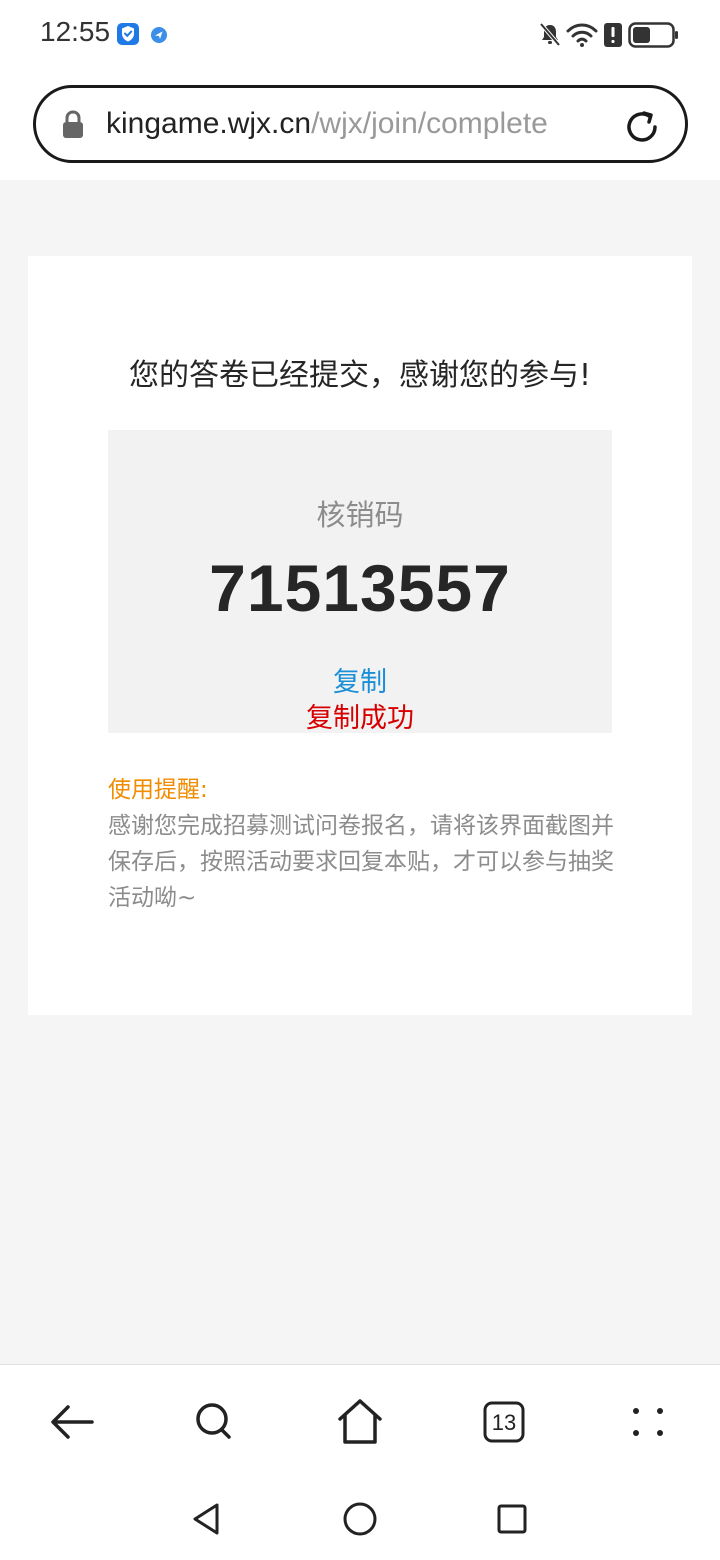 This screenshot has width=720, height=1560. I want to click on address-bar: kingame.wjx.cn/wjx/join/complete, so click(360, 124).